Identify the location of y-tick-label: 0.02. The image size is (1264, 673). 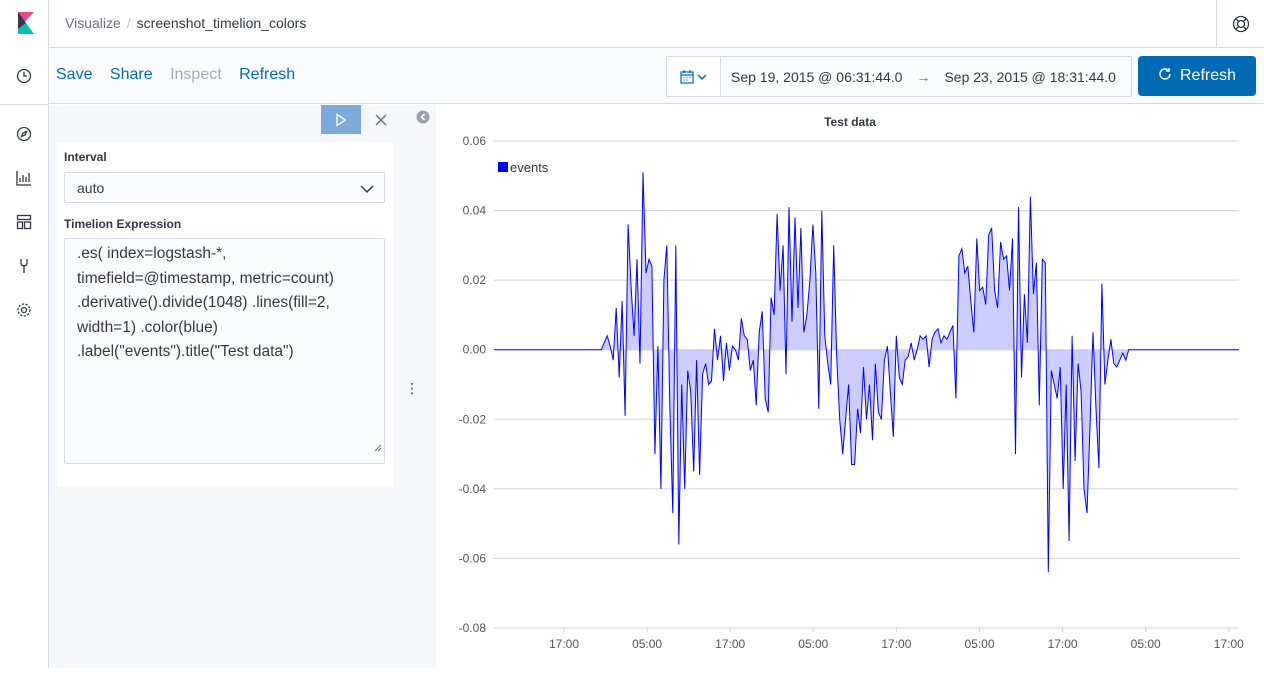
(475, 280).